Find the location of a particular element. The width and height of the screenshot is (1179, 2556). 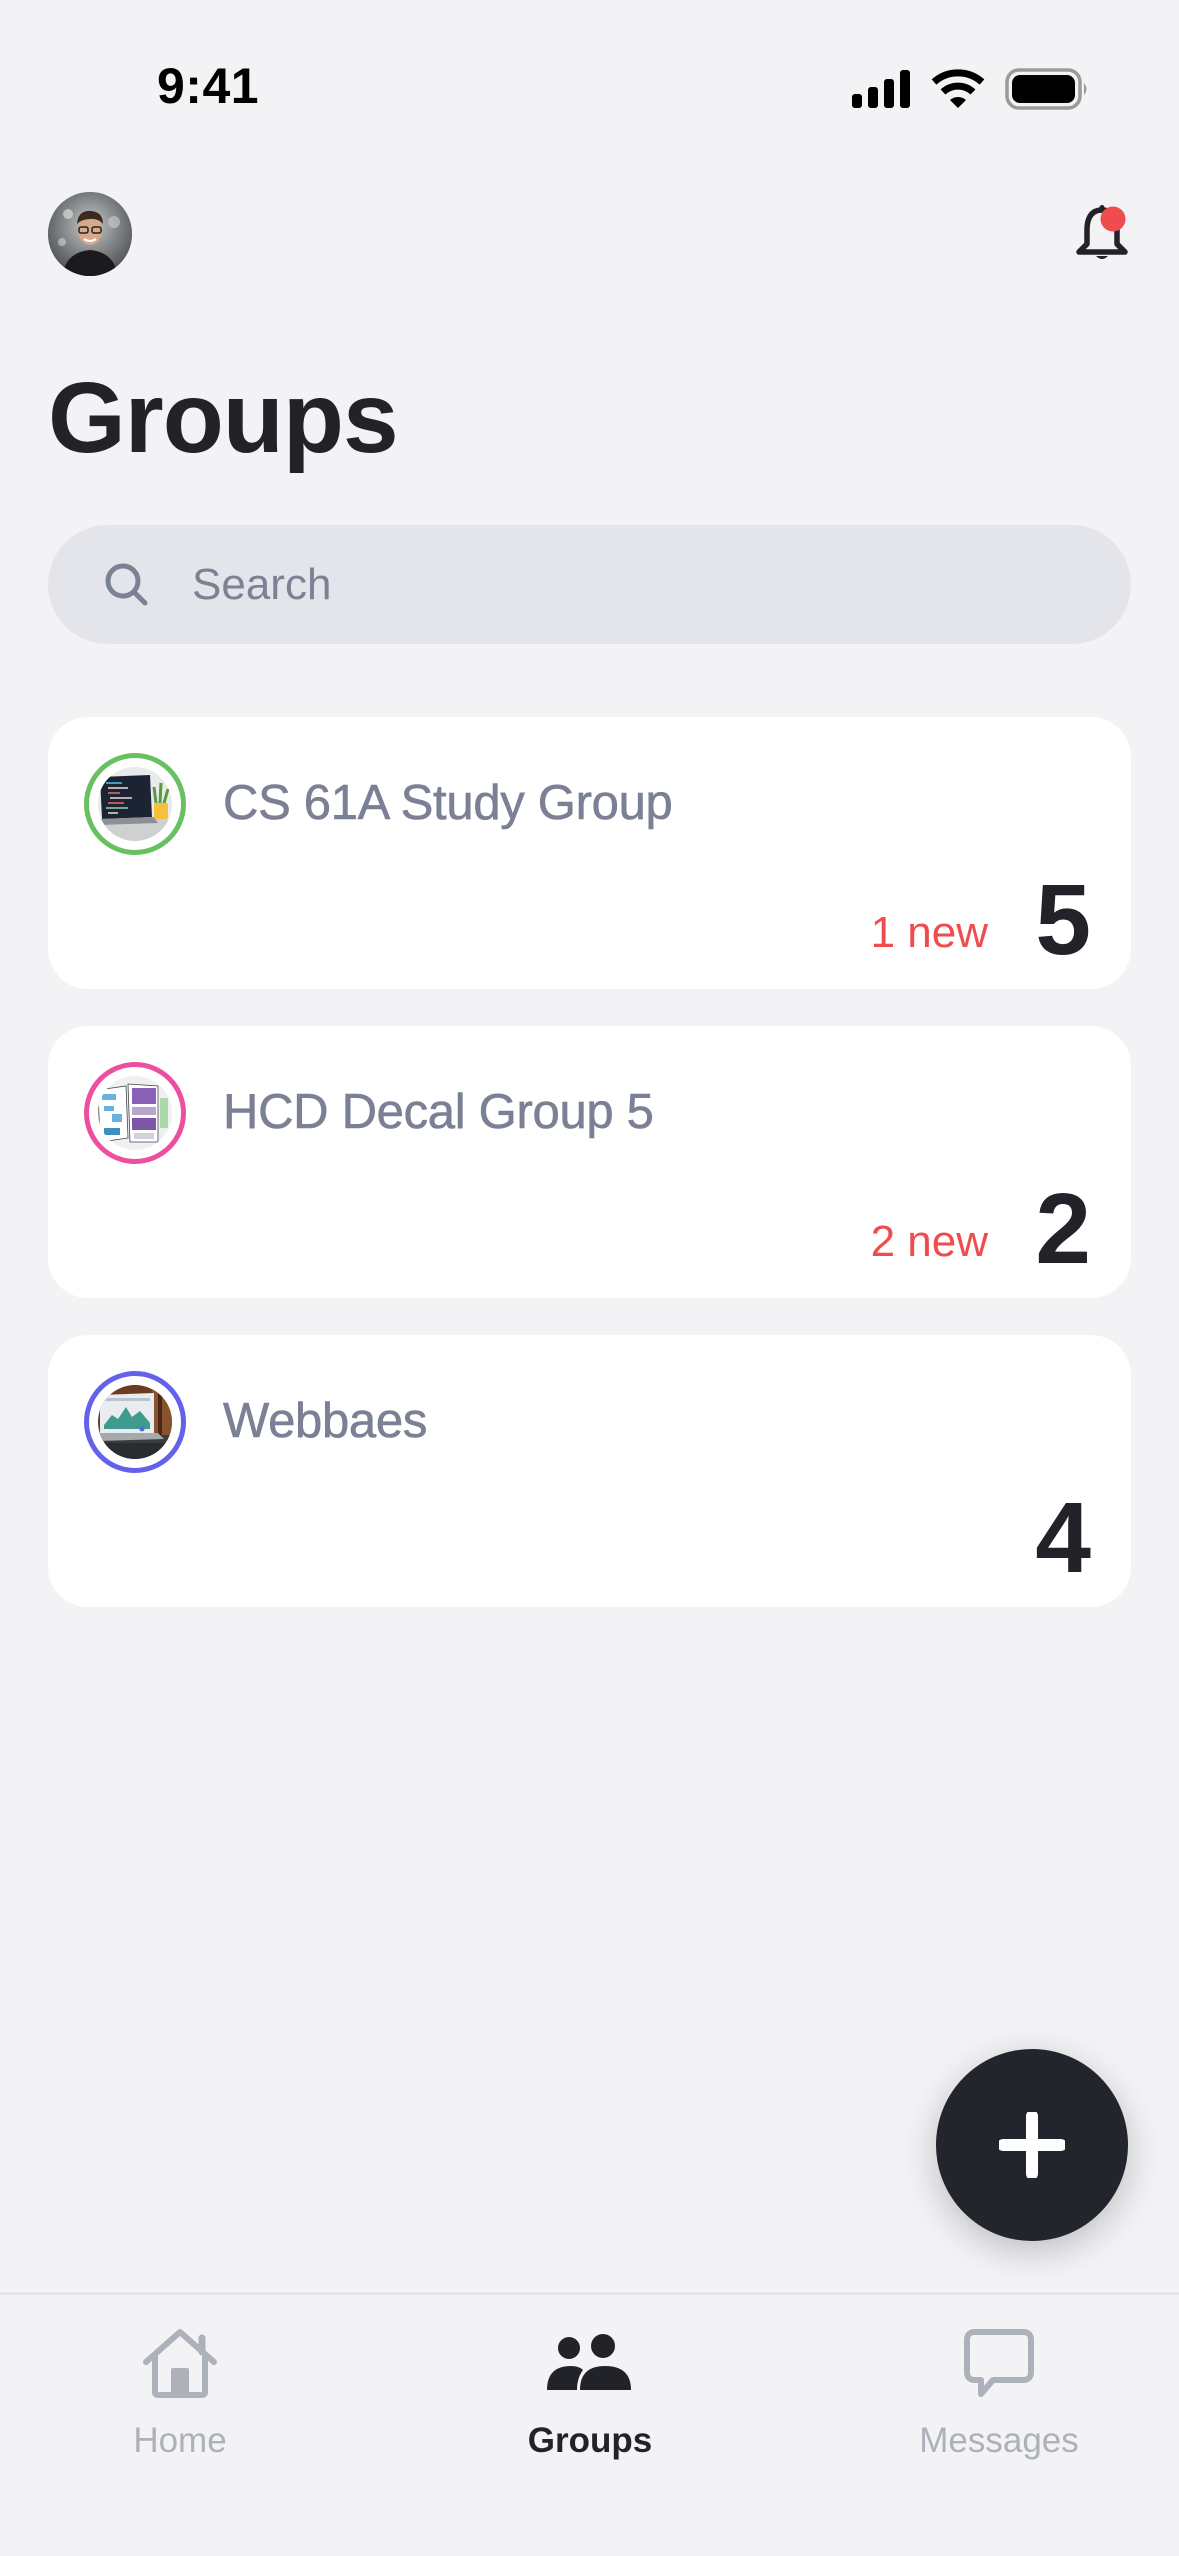

group-name: Webbaes is located at coordinates (325, 1421).